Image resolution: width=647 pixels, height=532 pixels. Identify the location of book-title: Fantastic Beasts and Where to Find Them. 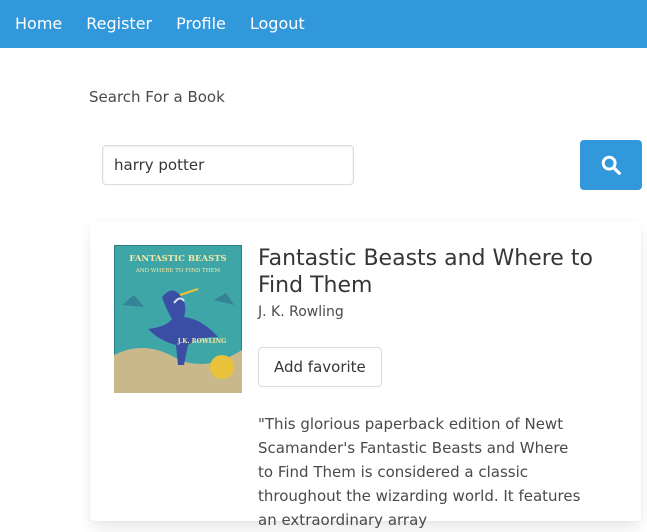
(425, 272).